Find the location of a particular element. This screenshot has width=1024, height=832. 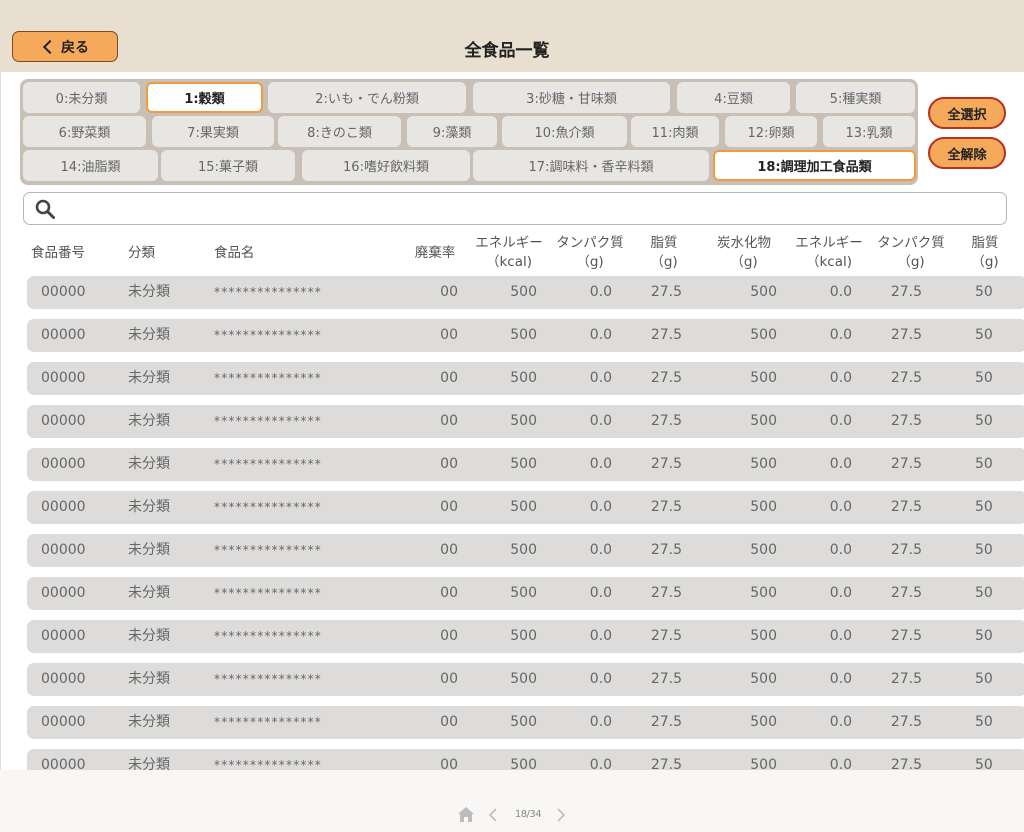

select-all-button: 全選択 is located at coordinates (967, 113).